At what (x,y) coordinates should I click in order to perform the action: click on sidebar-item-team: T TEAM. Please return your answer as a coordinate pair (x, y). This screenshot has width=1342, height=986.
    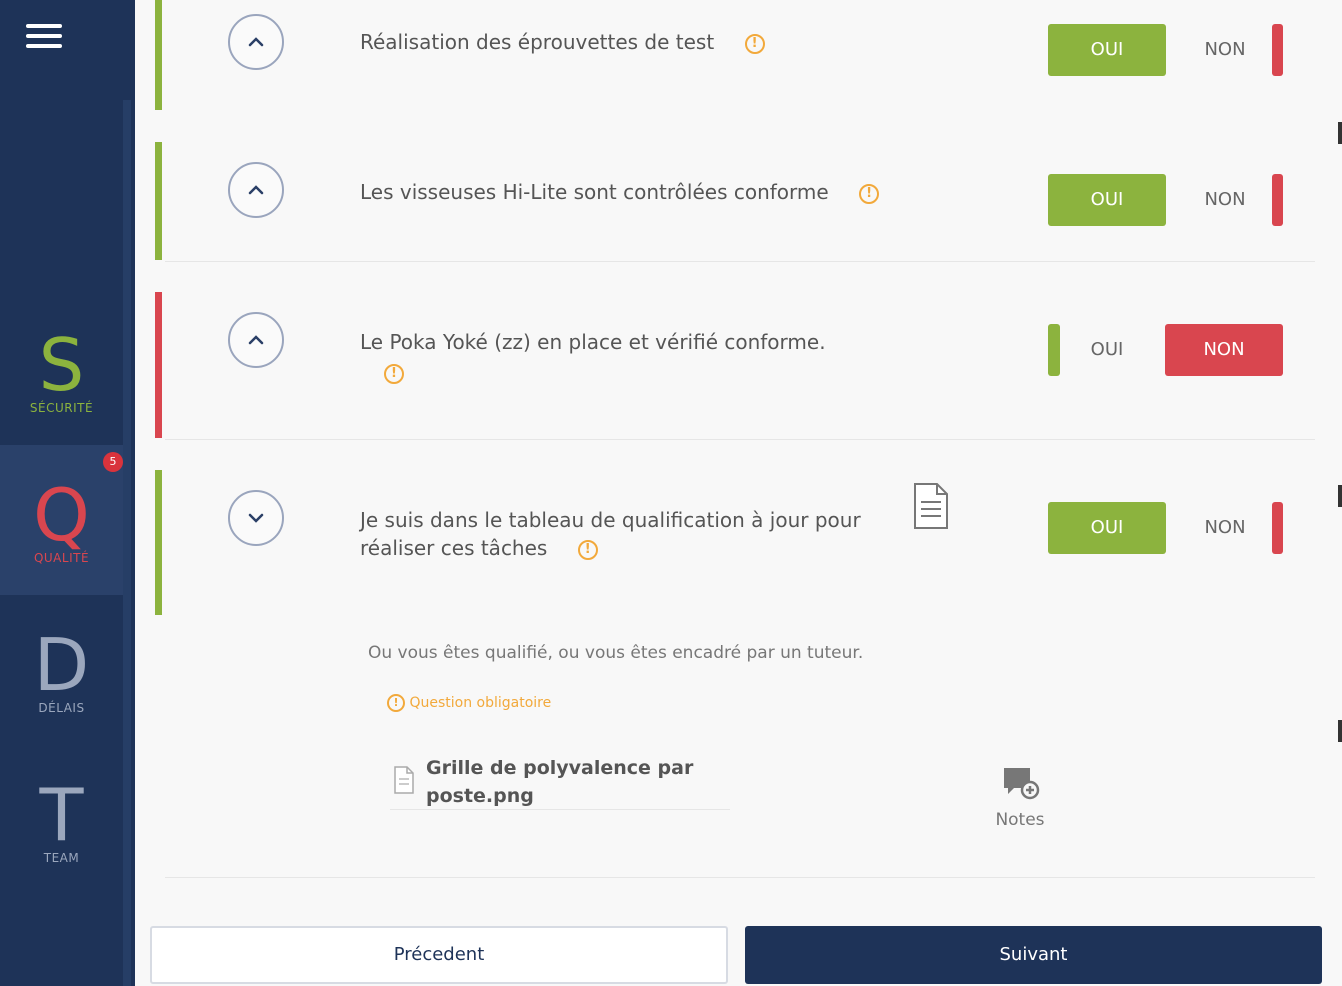
    Looking at the image, I should click on (61, 820).